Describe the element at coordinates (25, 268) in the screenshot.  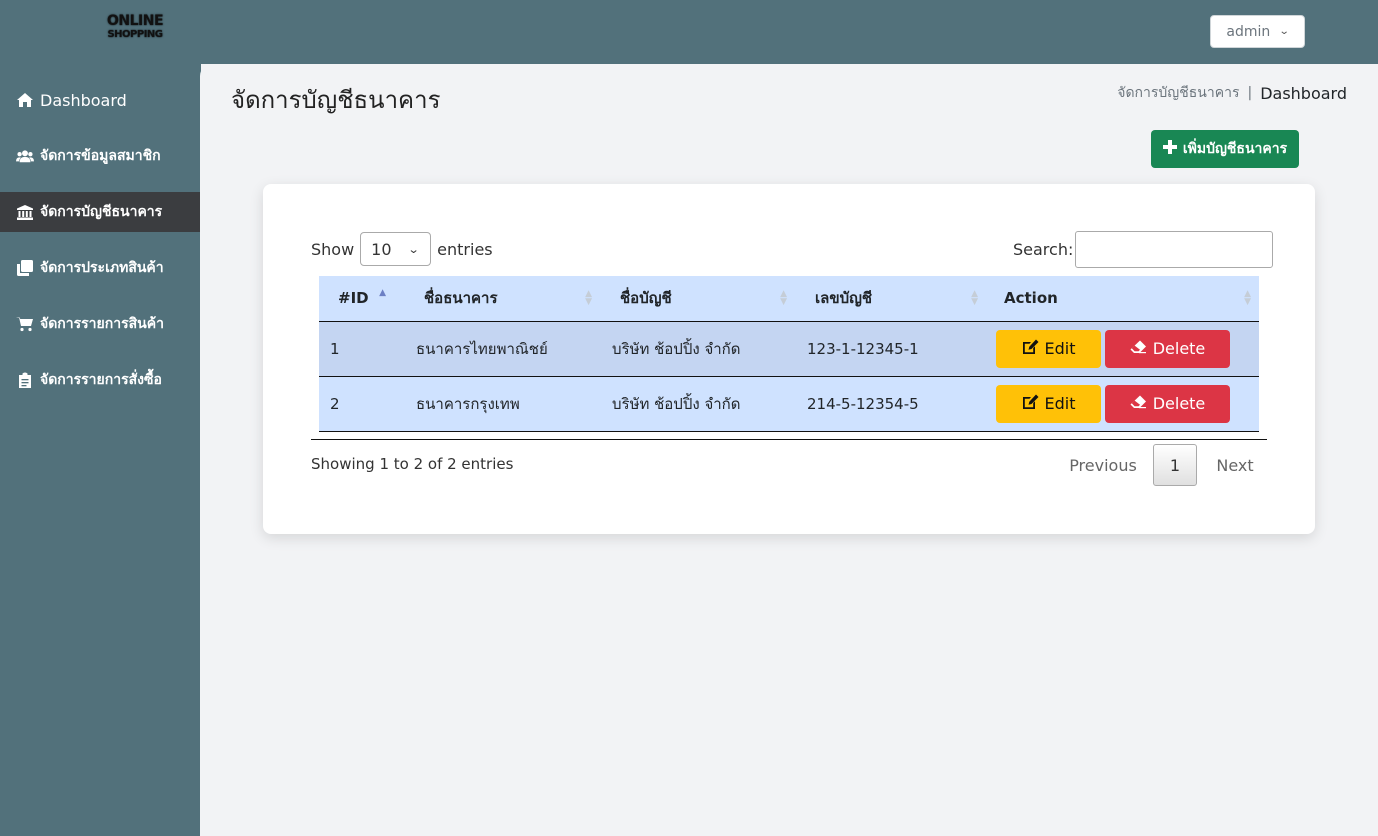
I see `clone-icon` at that location.